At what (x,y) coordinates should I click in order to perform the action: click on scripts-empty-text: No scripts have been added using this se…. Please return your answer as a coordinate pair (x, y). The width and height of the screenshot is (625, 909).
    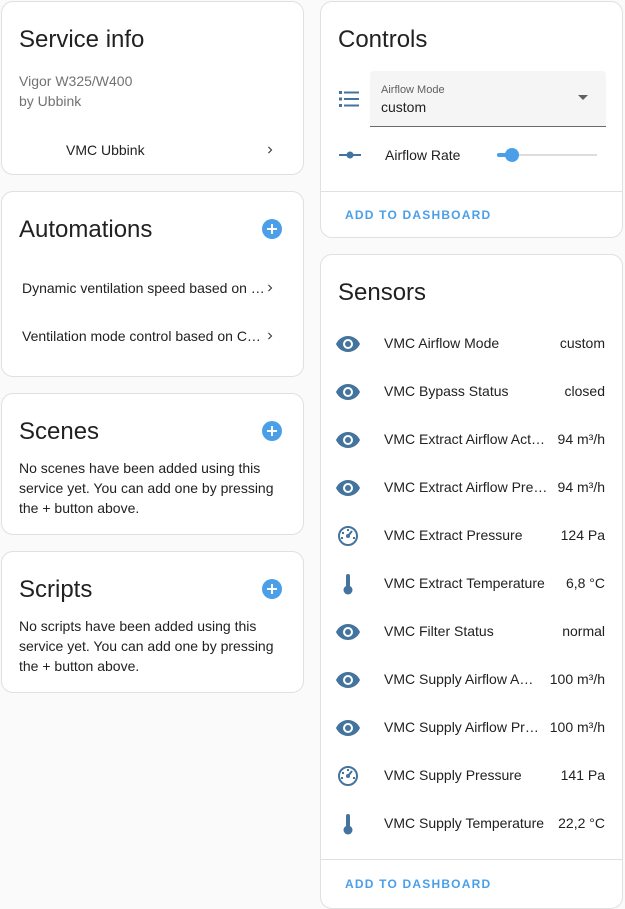
    Looking at the image, I should click on (146, 646).